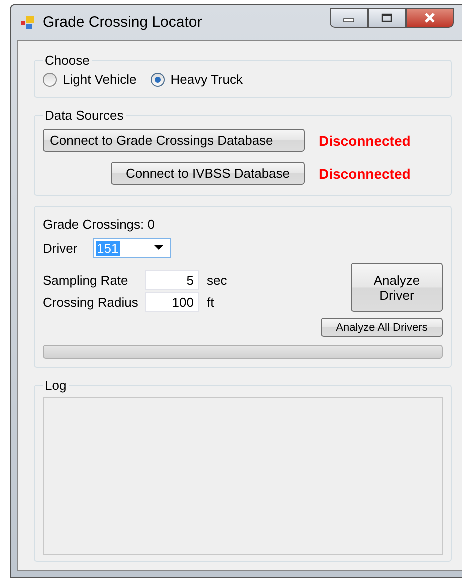  Describe the element at coordinates (172, 280) in the screenshot. I see `input-field: 5` at that location.